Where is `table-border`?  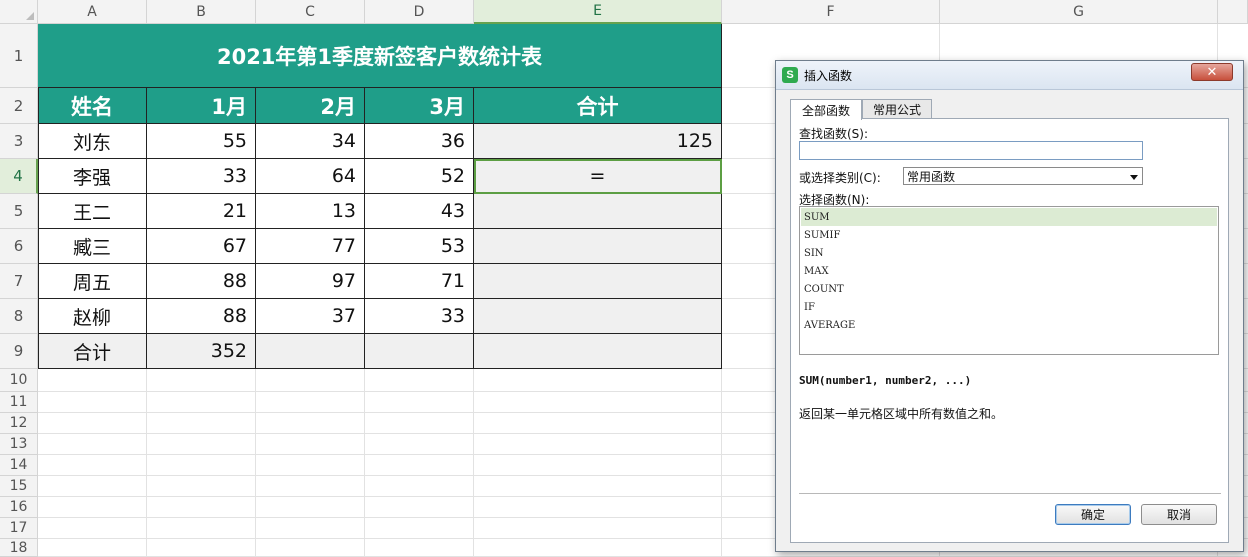
table-border is located at coordinates (38, 228).